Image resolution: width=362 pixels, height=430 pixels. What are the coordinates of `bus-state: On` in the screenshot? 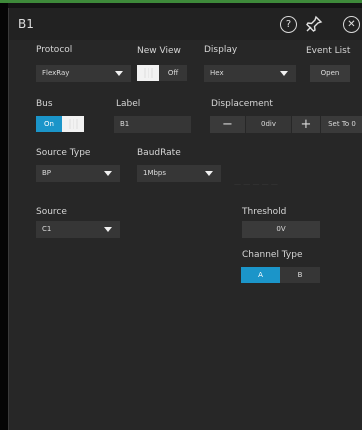 It's located at (49, 124).